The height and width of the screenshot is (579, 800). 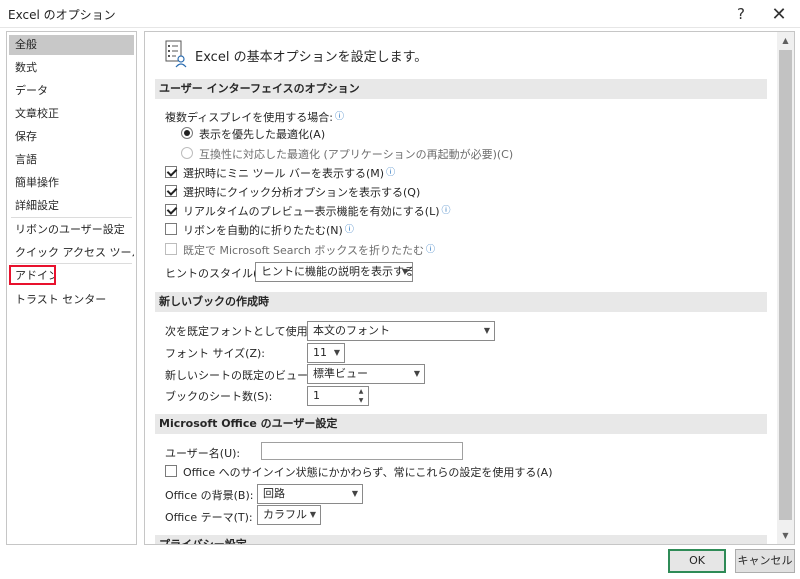 I want to click on section-ui-options: ユーザー インターフェイスのオプション, so click(x=461, y=89).